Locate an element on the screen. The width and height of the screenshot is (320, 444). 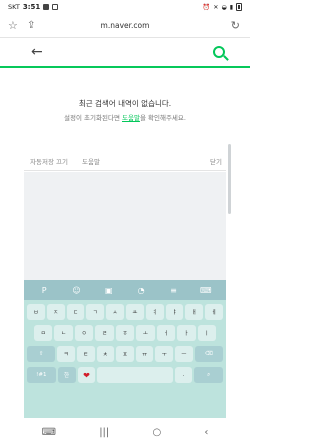
key: ㅈ is located at coordinates (55, 312).